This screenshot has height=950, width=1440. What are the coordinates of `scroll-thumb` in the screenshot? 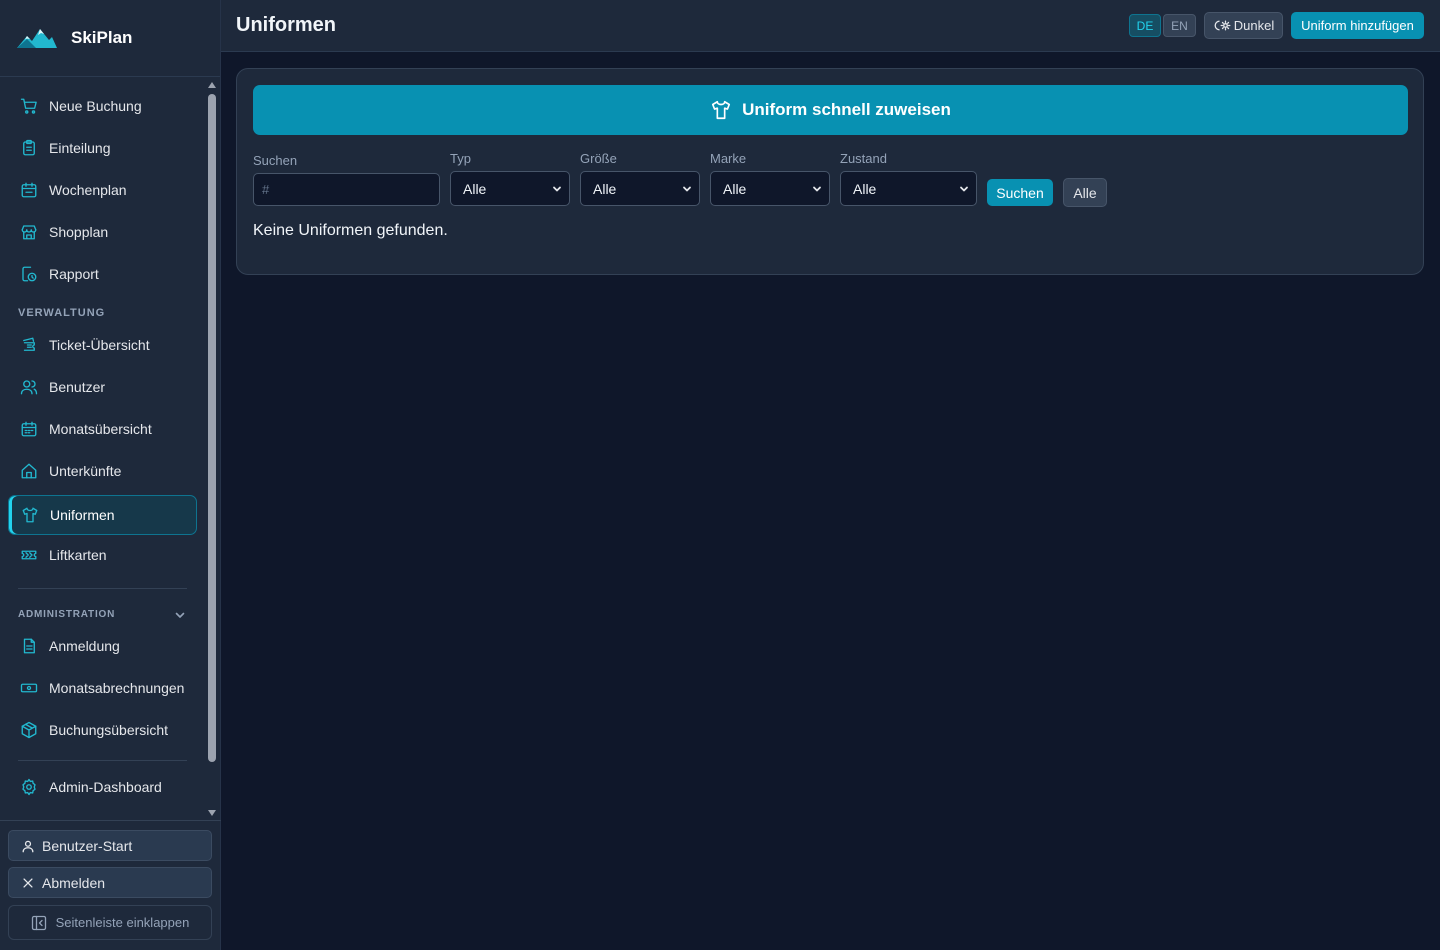 It's located at (212, 428).